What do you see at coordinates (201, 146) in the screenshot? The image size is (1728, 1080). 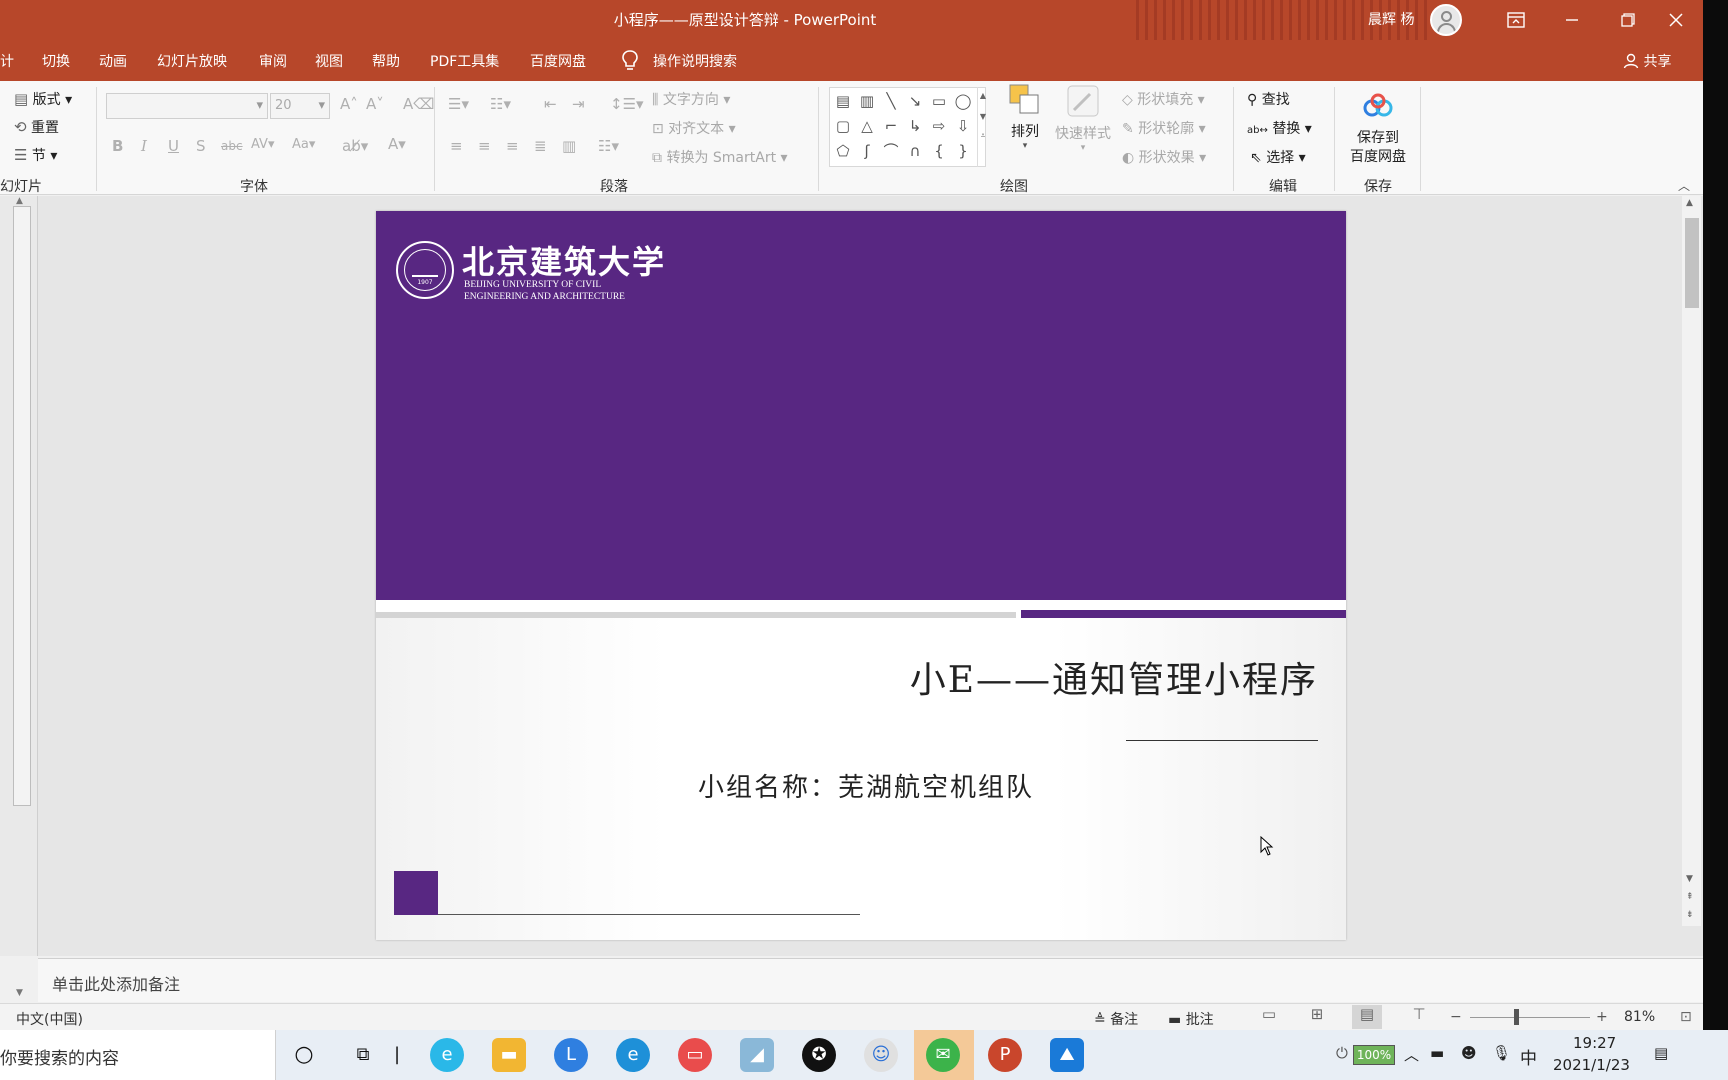 I see `shadow-icon: S` at bounding box center [201, 146].